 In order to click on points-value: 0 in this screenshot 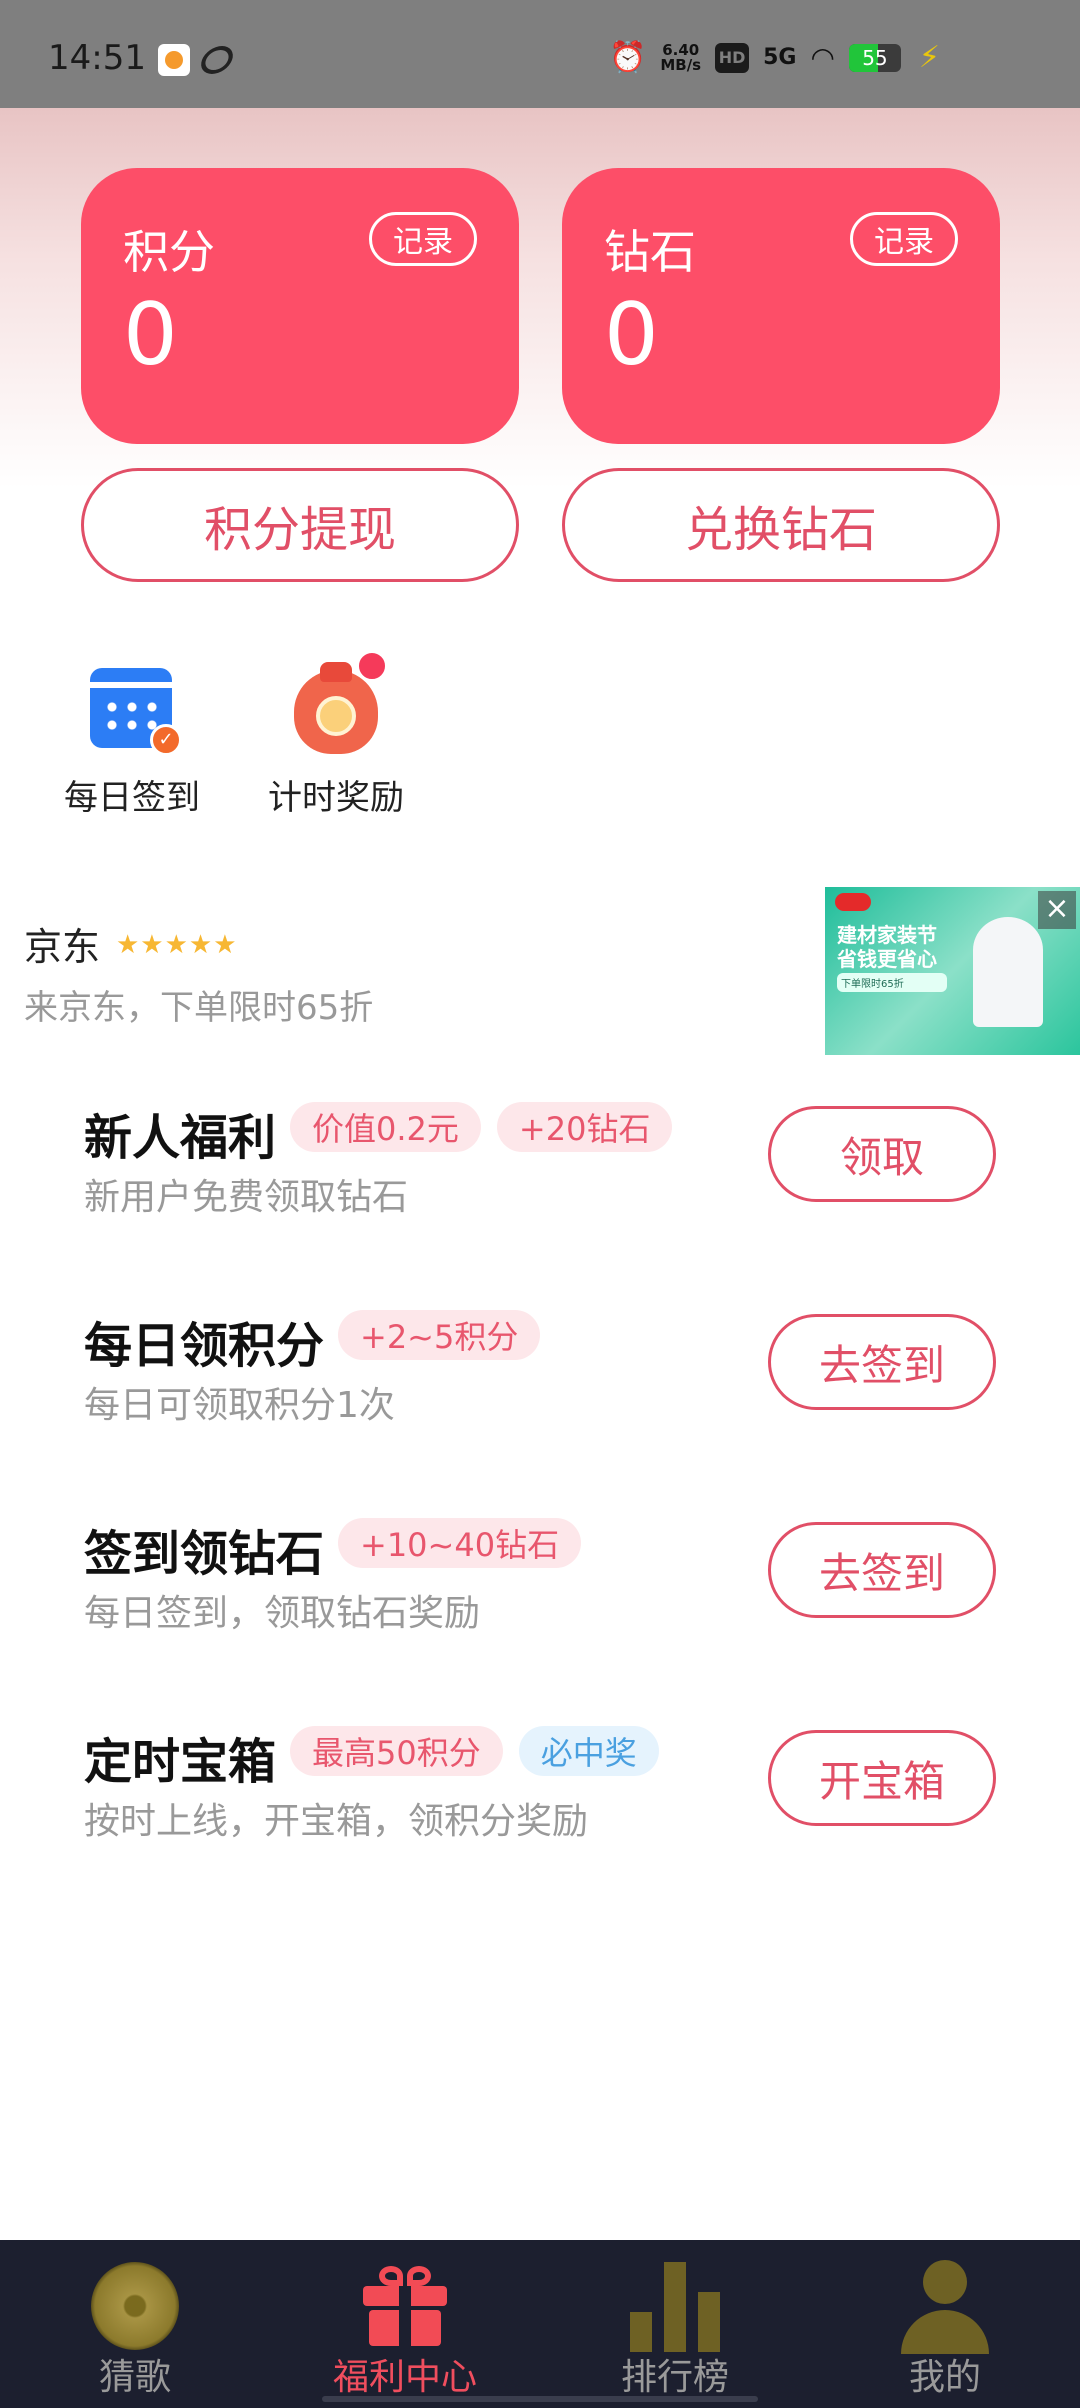, I will do `click(150, 335)`.